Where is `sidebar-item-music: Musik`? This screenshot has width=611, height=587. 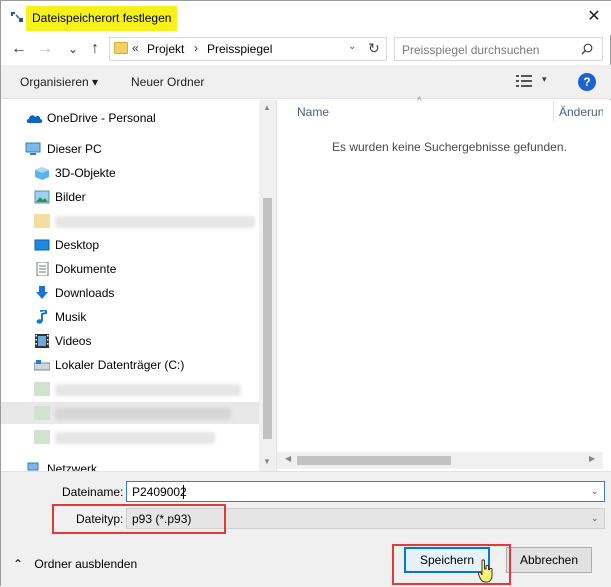 sidebar-item-music: Musik is located at coordinates (130, 317).